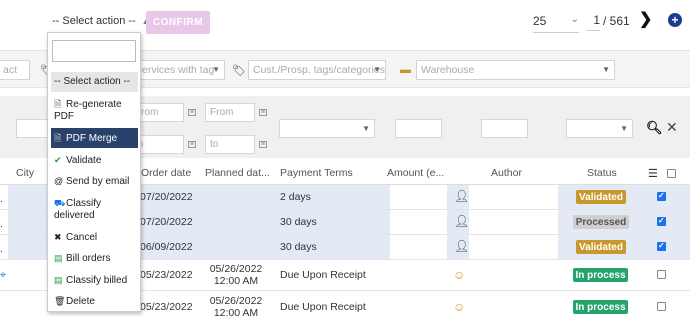 This screenshot has height=316, width=690. I want to click on dropdown-item-cancel: ✖ Cancel, so click(94, 237).